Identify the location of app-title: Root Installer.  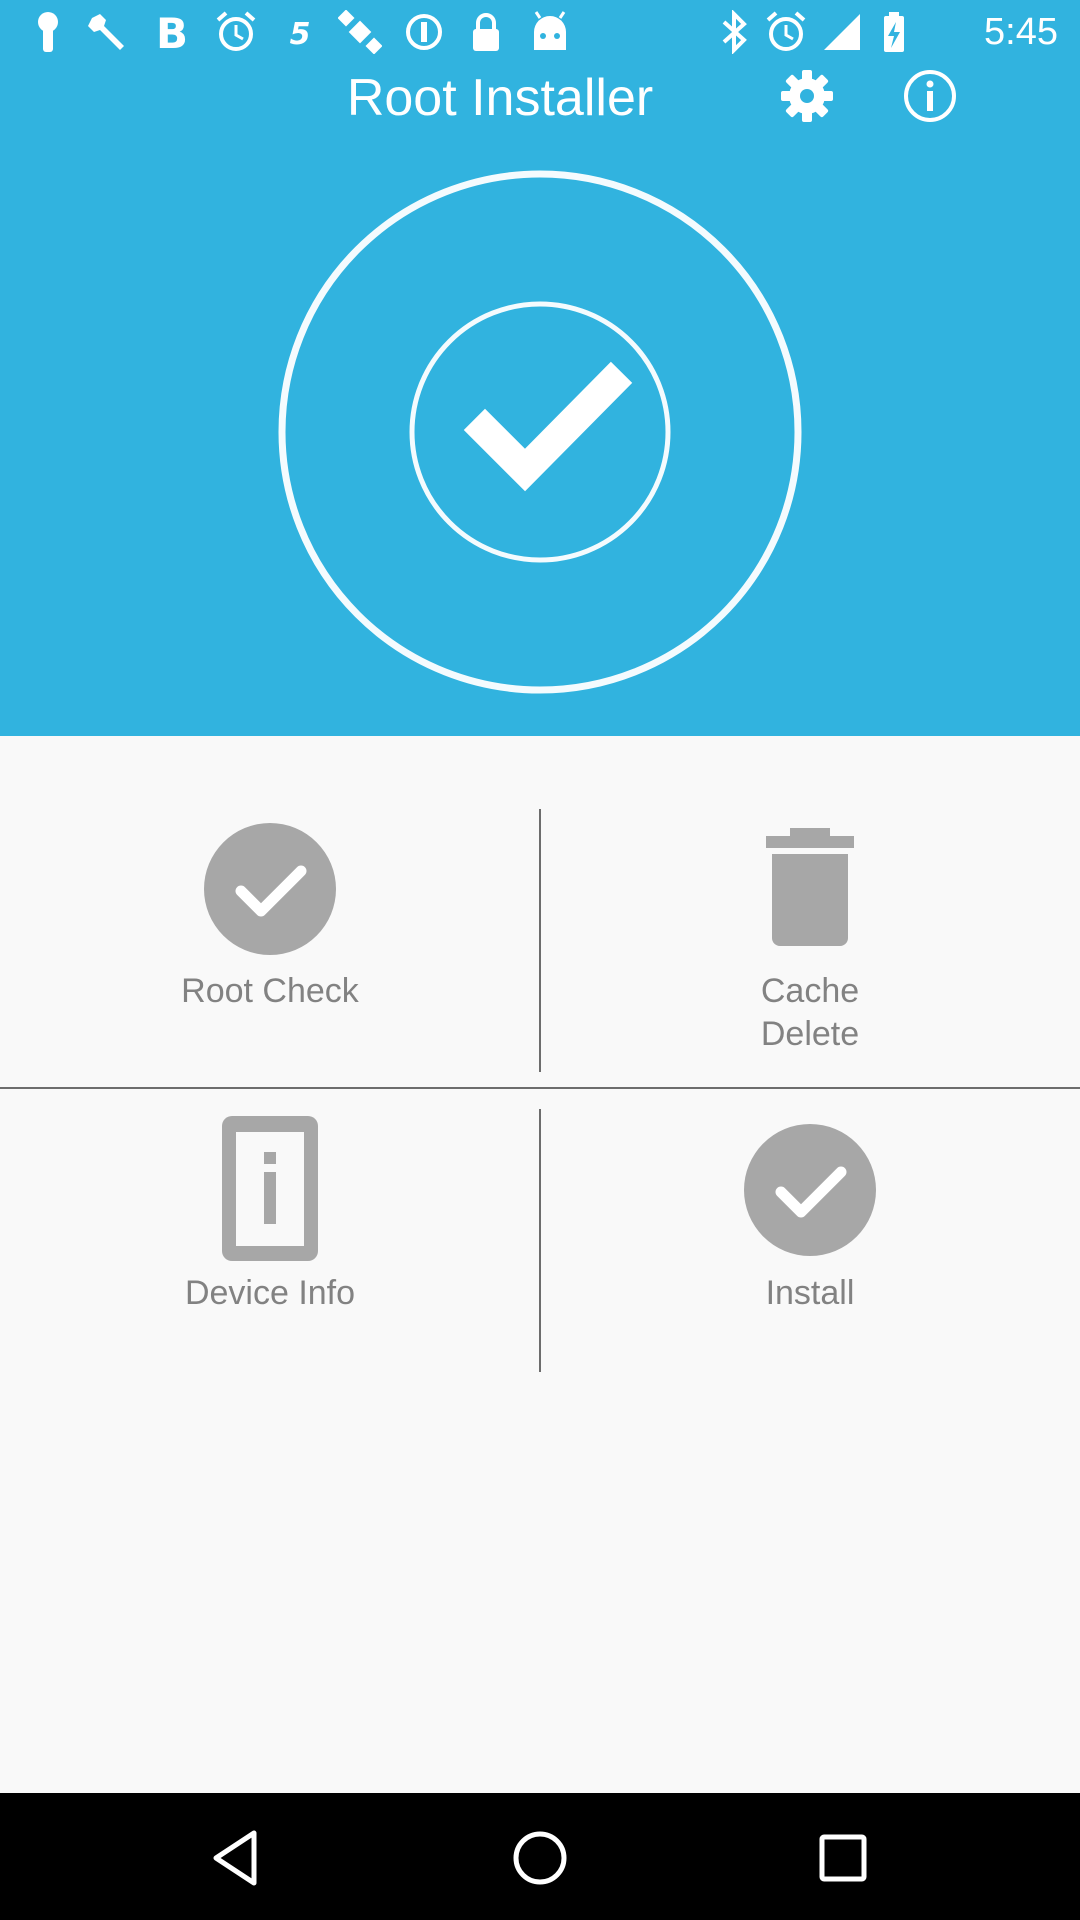
(500, 98).